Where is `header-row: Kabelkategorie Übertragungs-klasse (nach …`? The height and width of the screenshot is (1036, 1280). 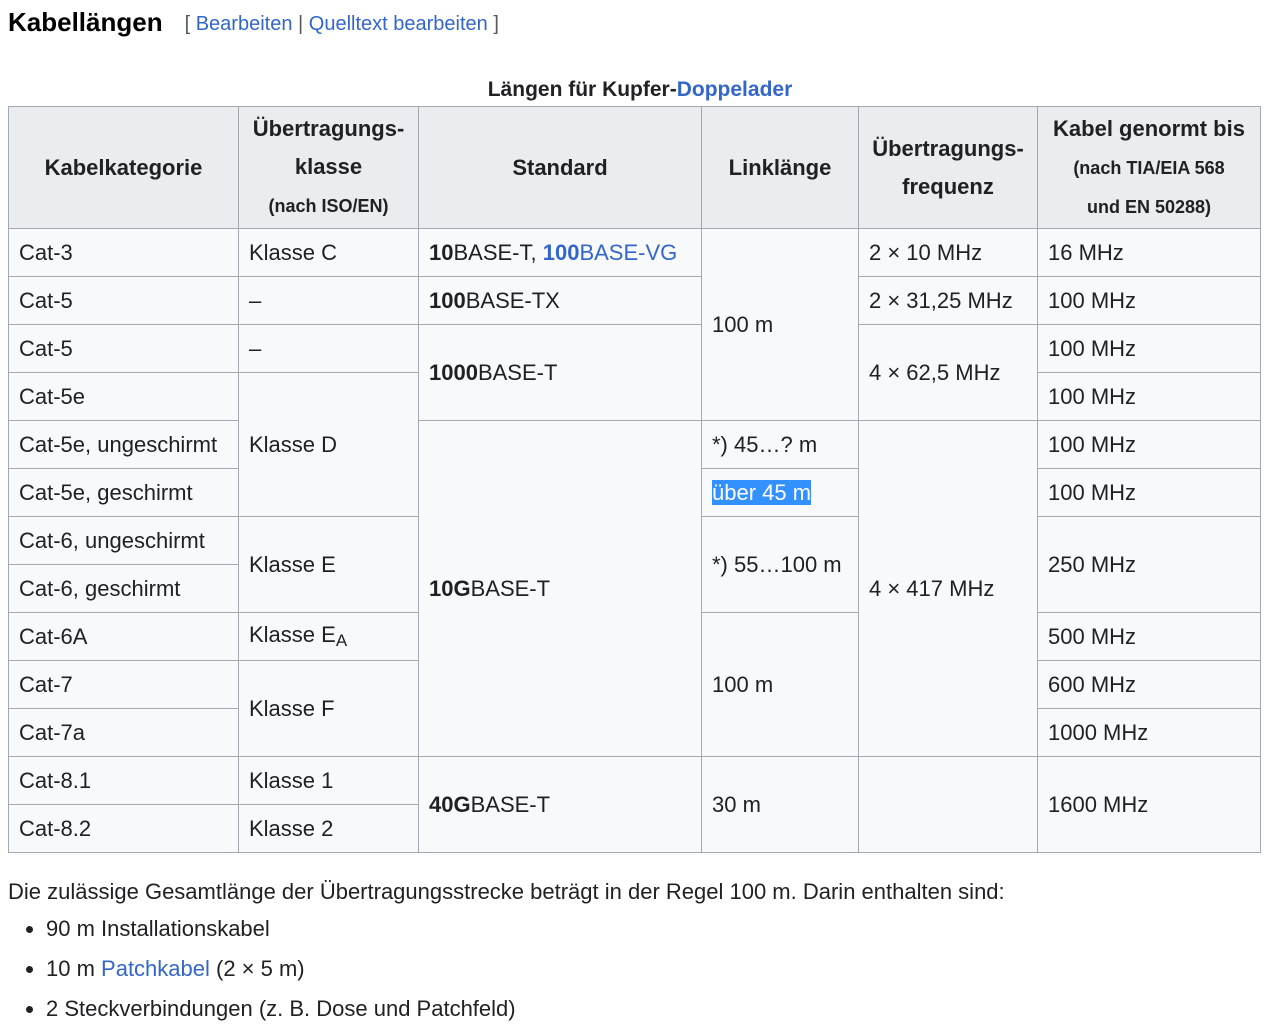 header-row: Kabelkategorie Übertragungs-klasse (nach … is located at coordinates (634, 167).